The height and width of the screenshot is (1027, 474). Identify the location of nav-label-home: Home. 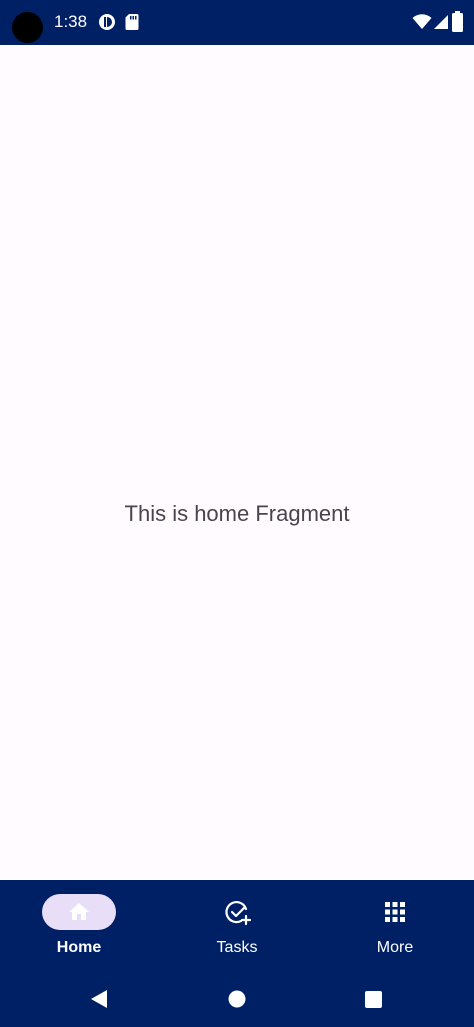
(79, 947).